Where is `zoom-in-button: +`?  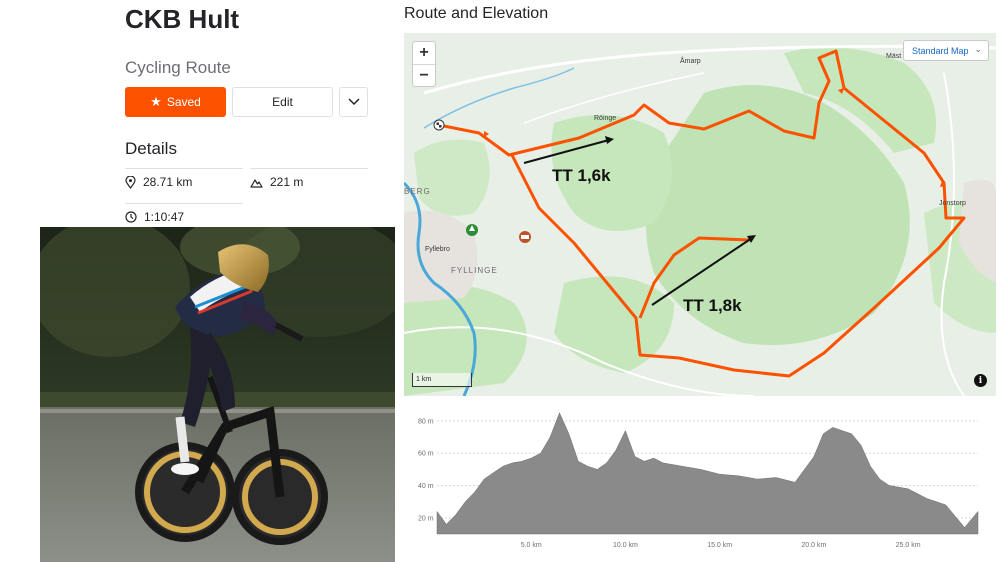
zoom-in-button: + is located at coordinates (424, 53).